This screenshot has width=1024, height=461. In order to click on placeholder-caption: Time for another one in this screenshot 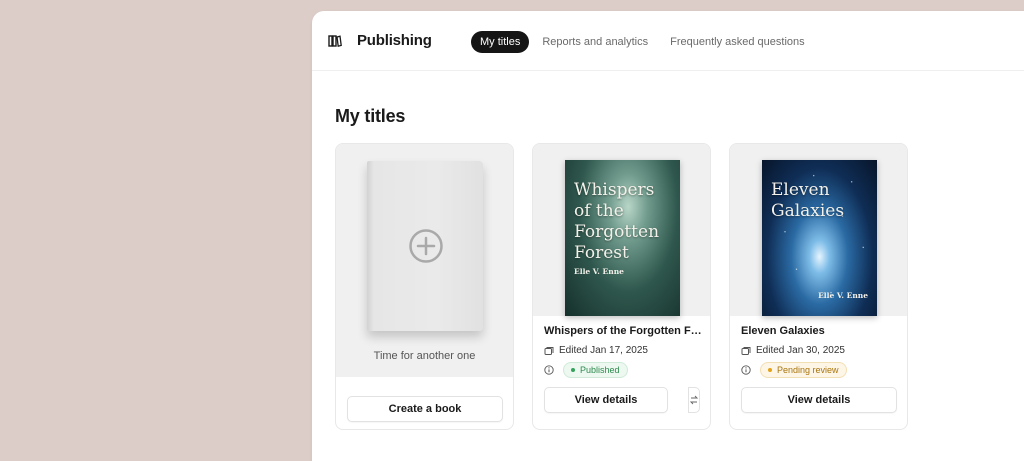, I will do `click(424, 356)`.